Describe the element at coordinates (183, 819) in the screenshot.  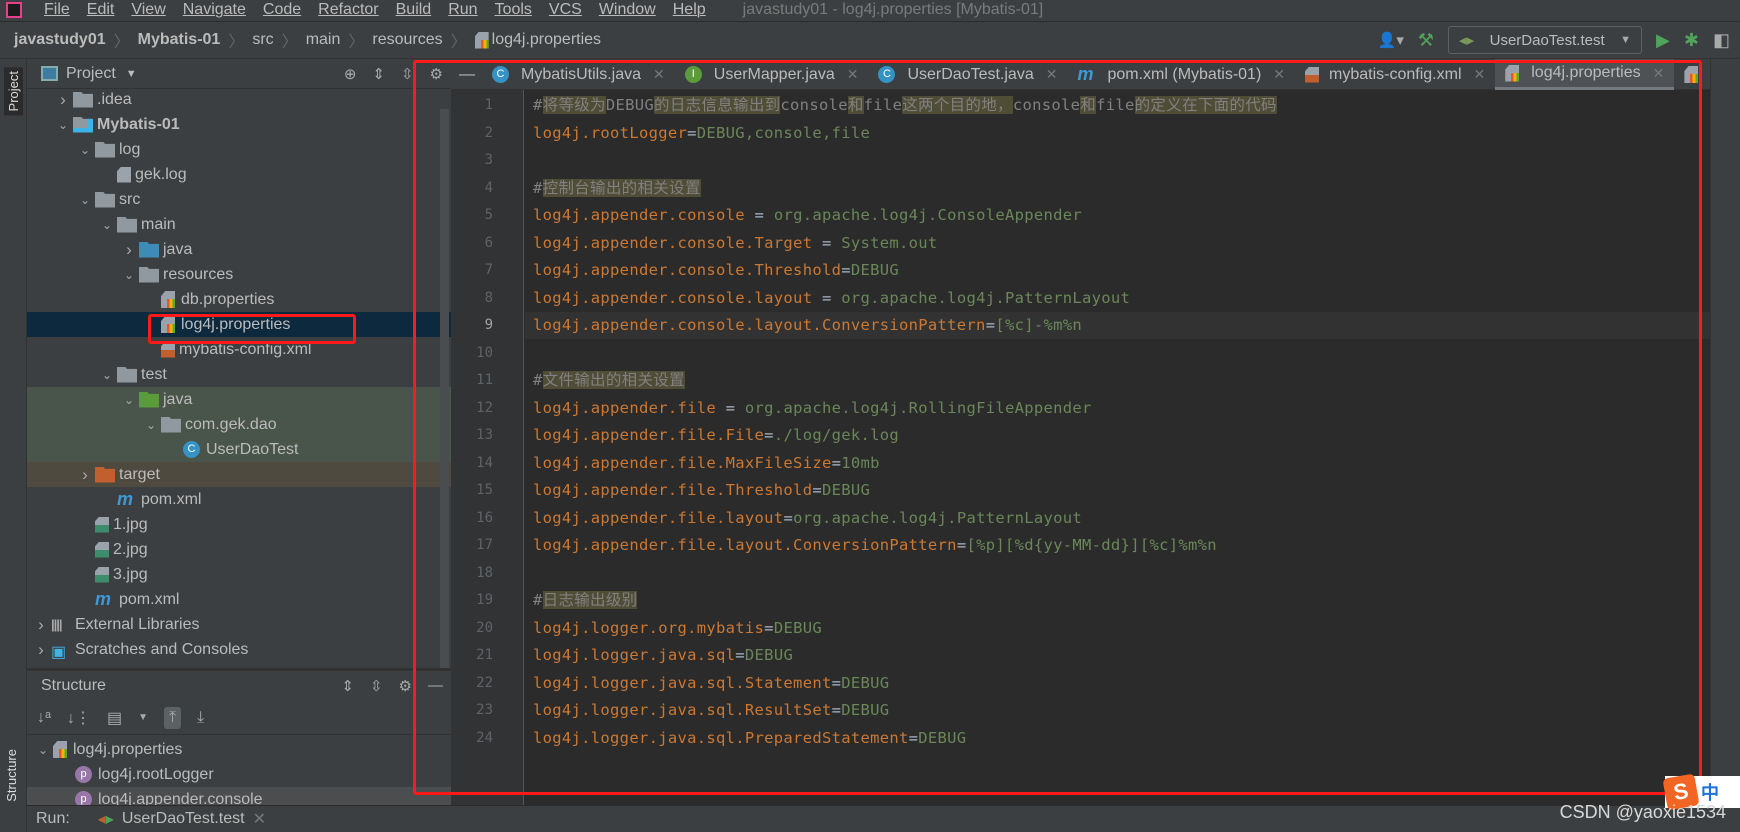
I see `run-tab: UserDaoTest.test` at that location.